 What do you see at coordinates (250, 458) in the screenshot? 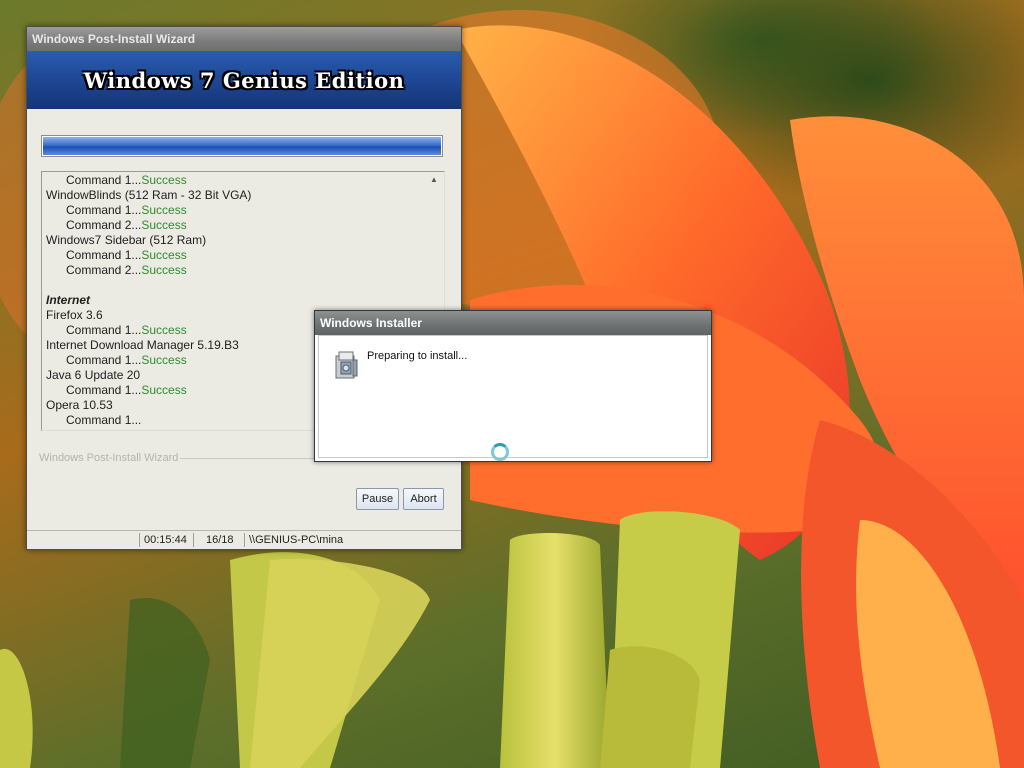
I see `group-divider` at bounding box center [250, 458].